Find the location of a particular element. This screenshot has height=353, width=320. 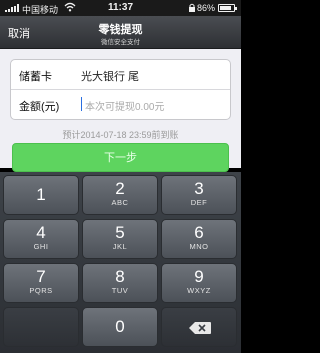

next-button: 下一步 is located at coordinates (120, 157).